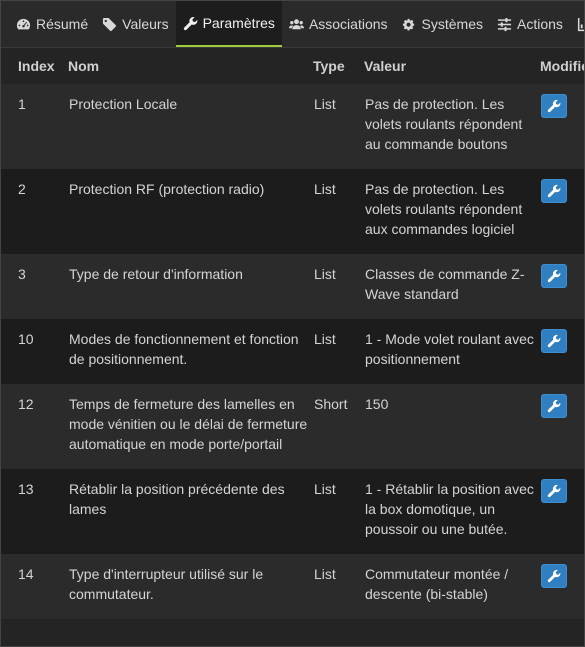 Image resolution: width=585 pixels, height=647 pixels. What do you see at coordinates (238, 23) in the screenshot?
I see `tab-parametres-label: Paramètres` at bounding box center [238, 23].